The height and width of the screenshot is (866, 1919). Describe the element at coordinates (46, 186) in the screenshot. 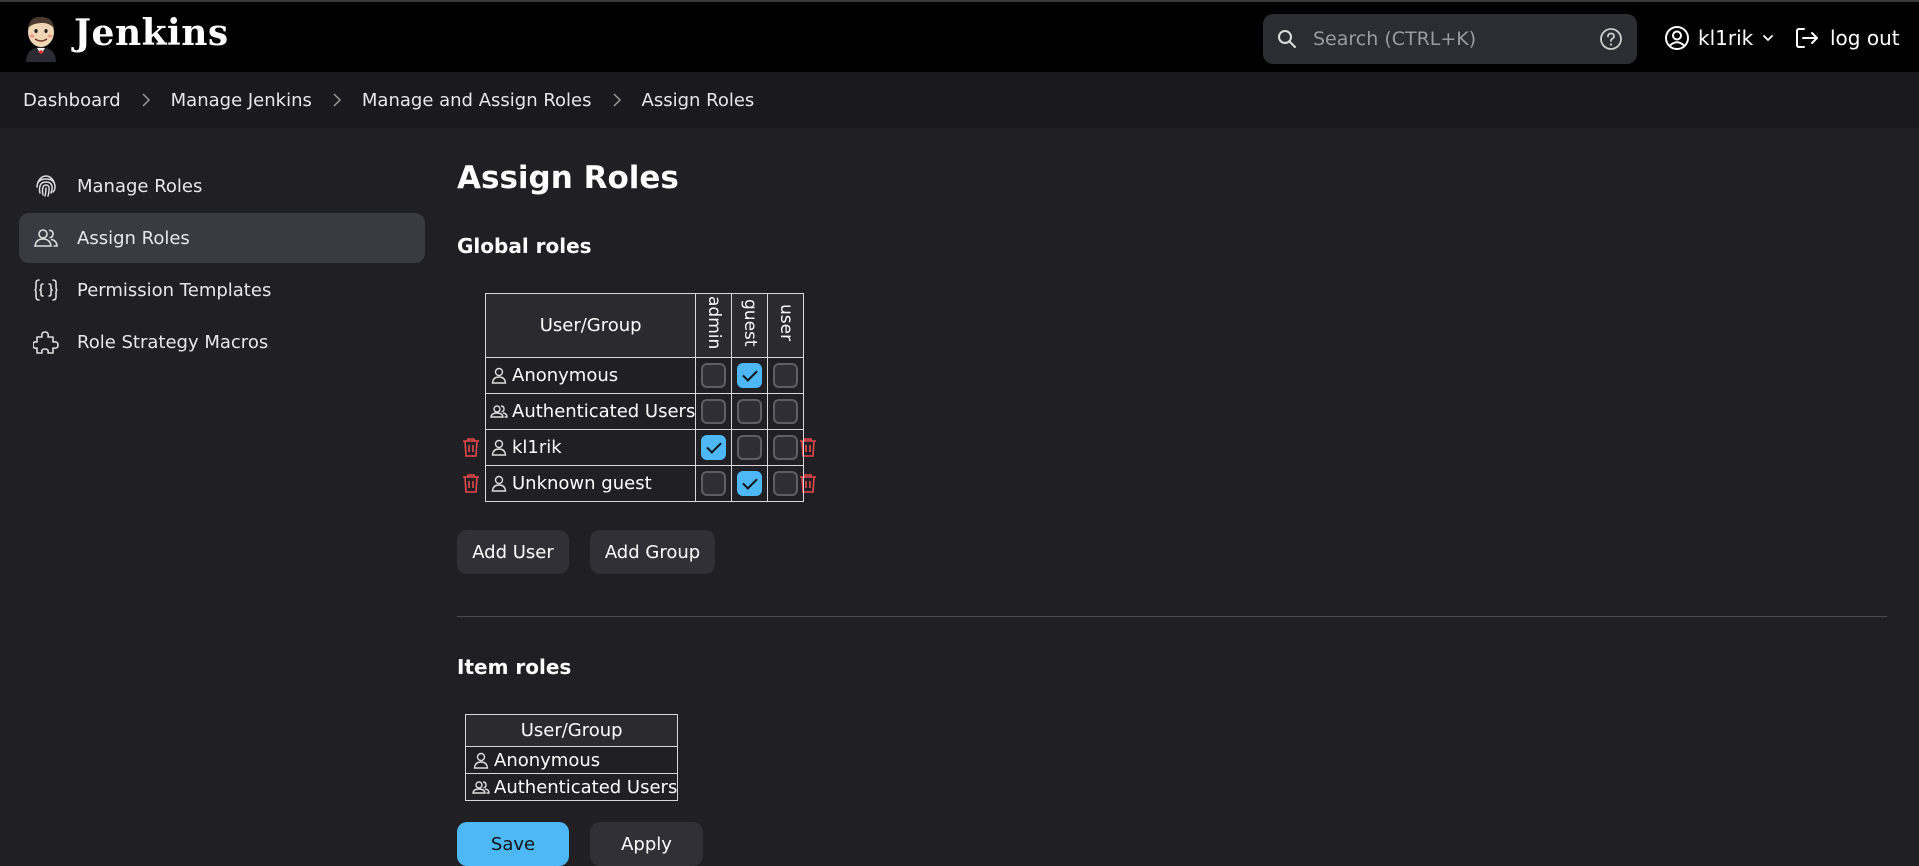

I see `fingerprint-icon` at that location.